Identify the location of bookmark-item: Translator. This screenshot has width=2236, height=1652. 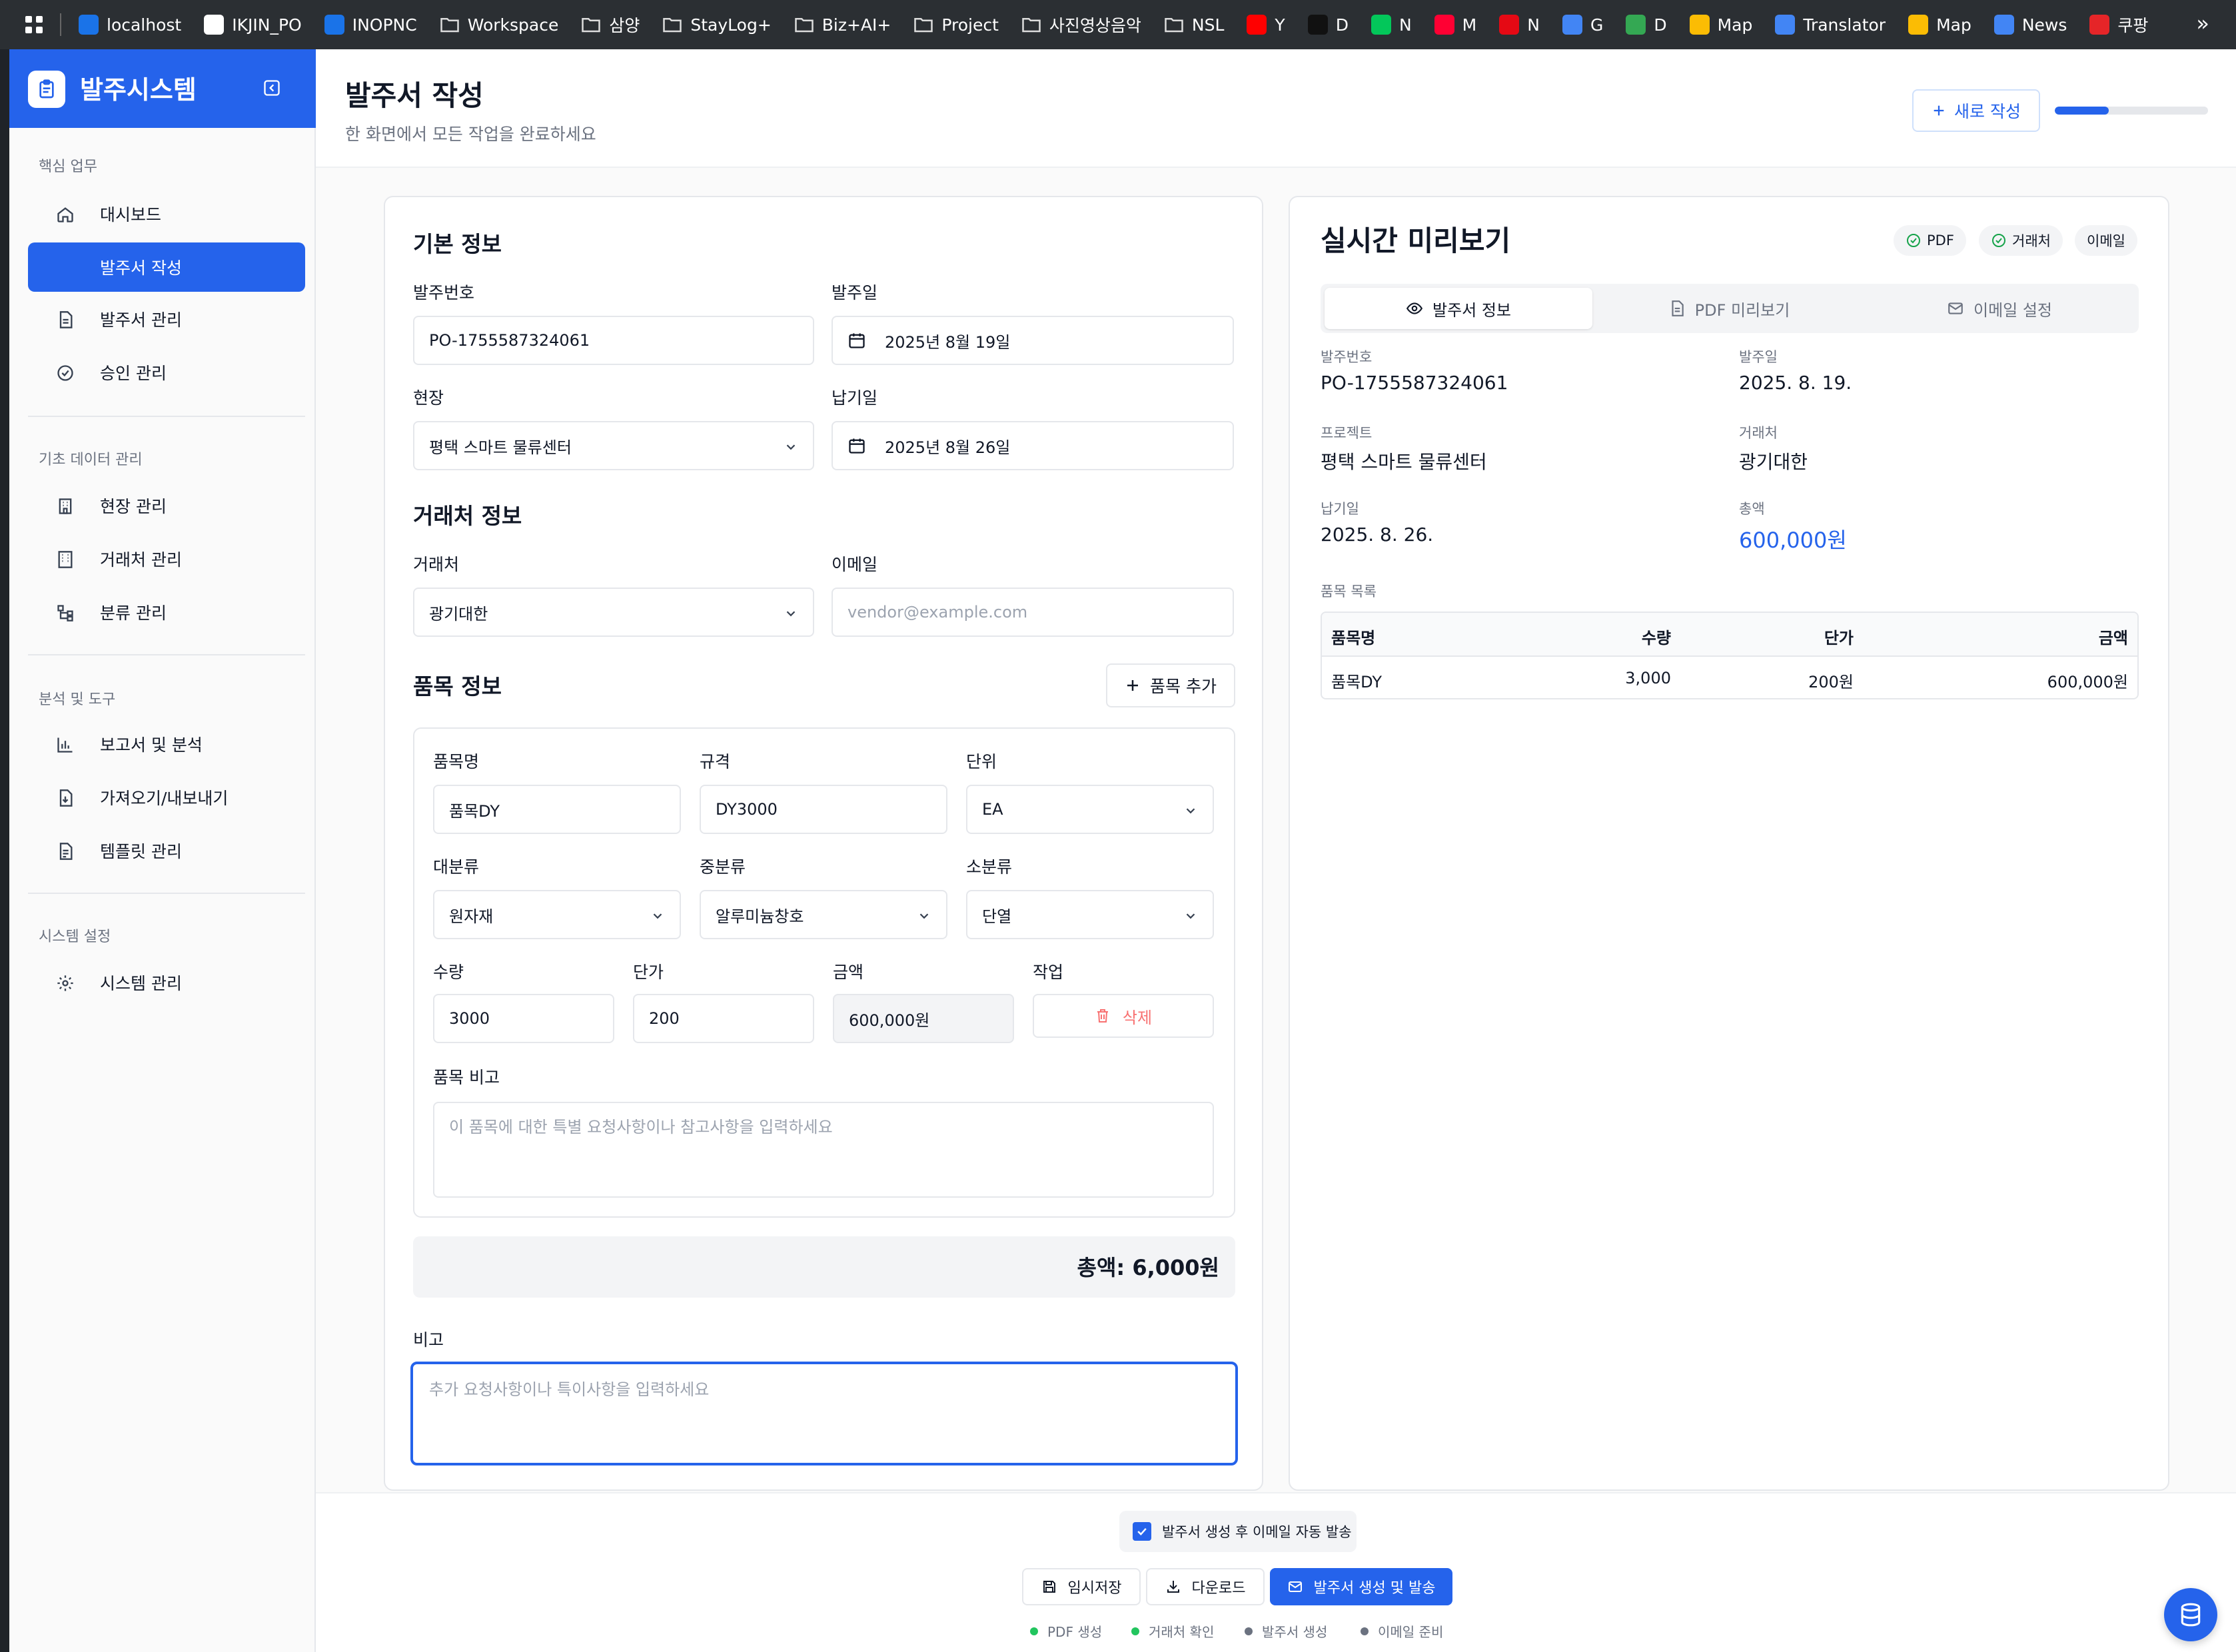
(1831, 25).